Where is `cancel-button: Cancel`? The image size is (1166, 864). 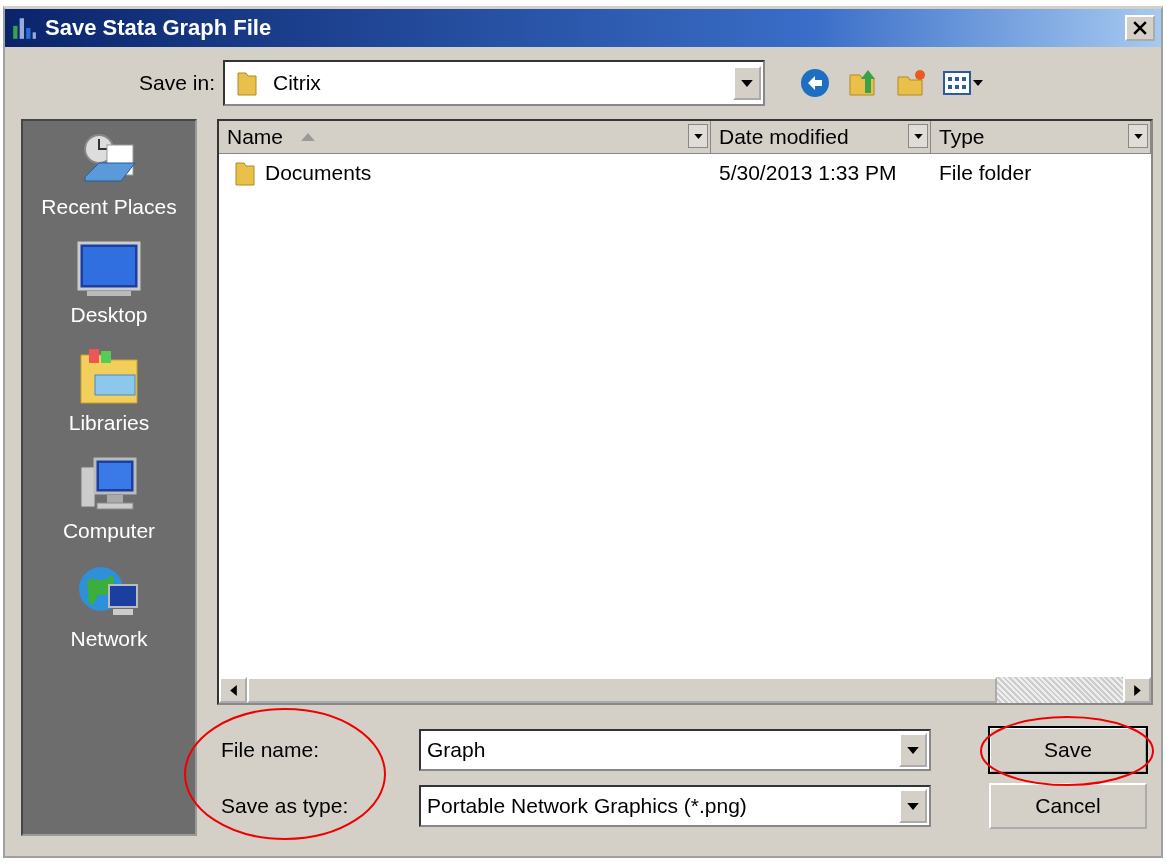
cancel-button: Cancel is located at coordinates (1068, 806).